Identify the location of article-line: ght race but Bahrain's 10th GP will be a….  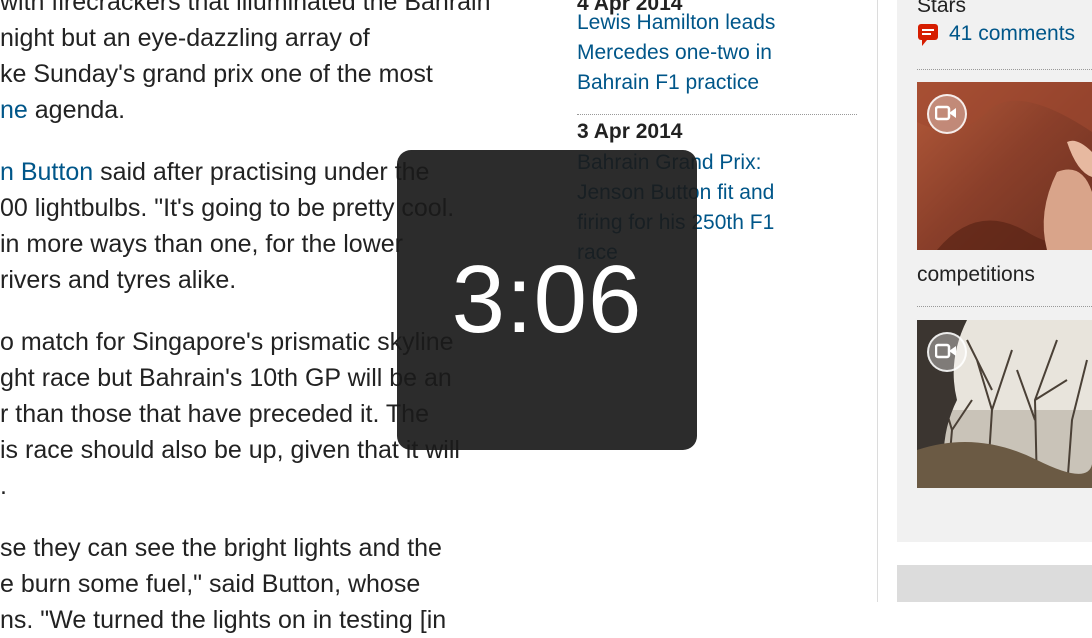
(226, 378).